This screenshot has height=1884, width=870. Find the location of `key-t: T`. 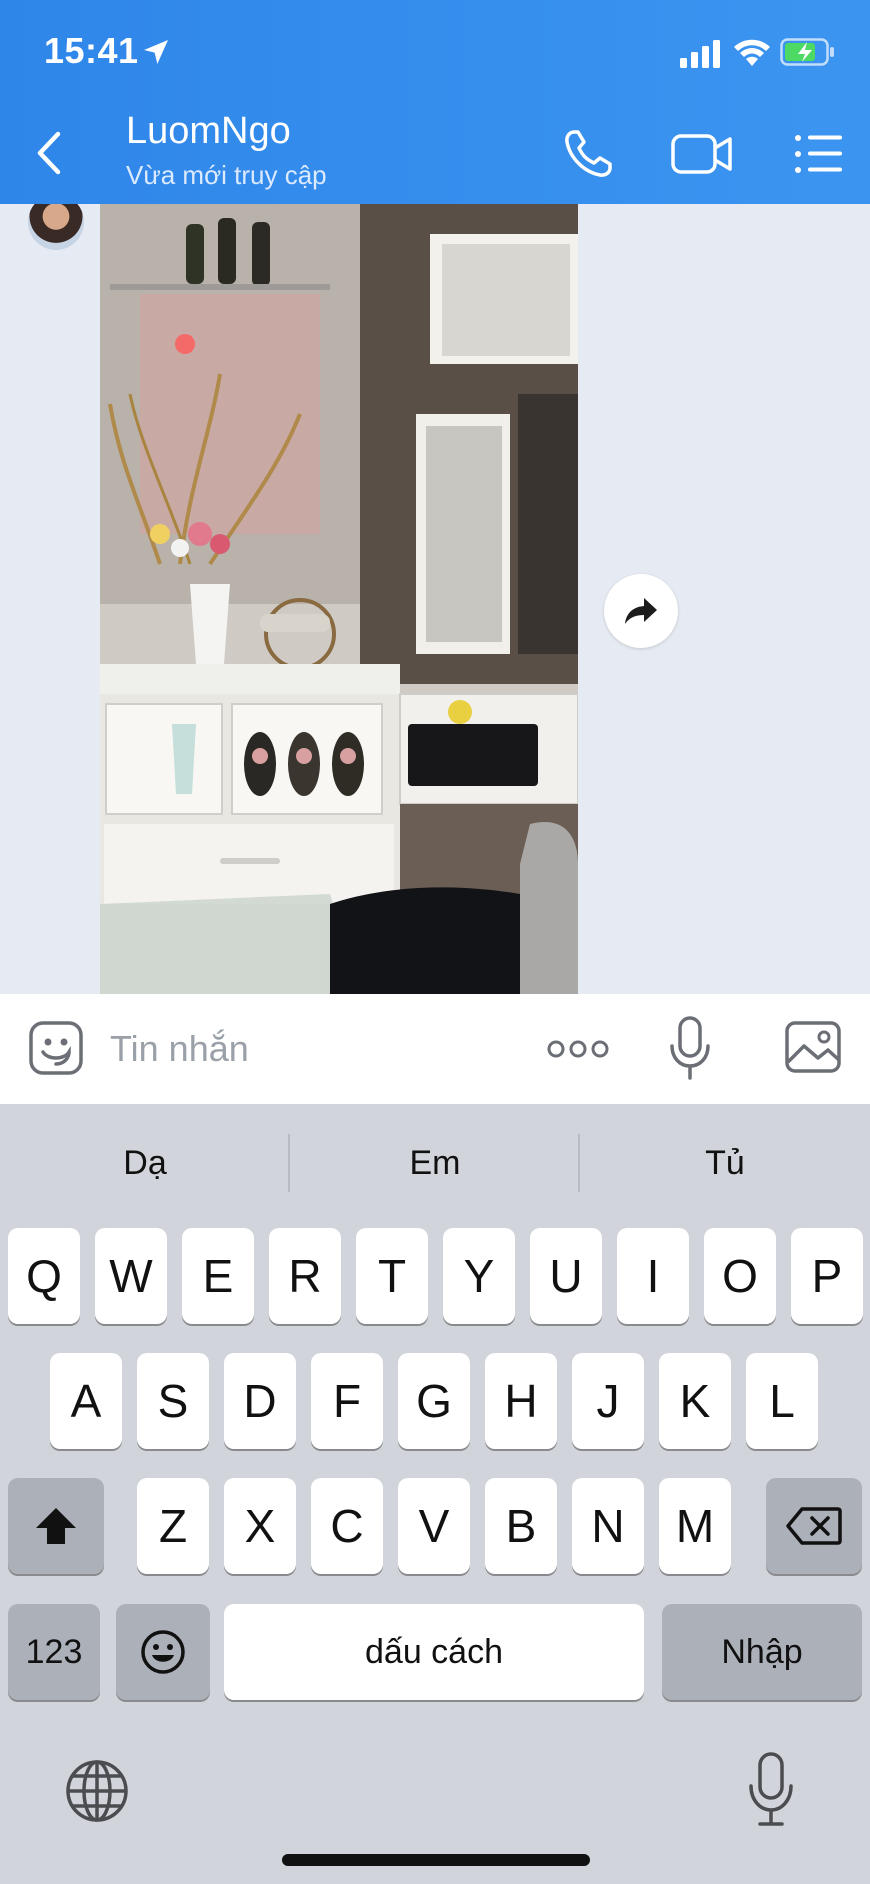

key-t: T is located at coordinates (392, 1276).